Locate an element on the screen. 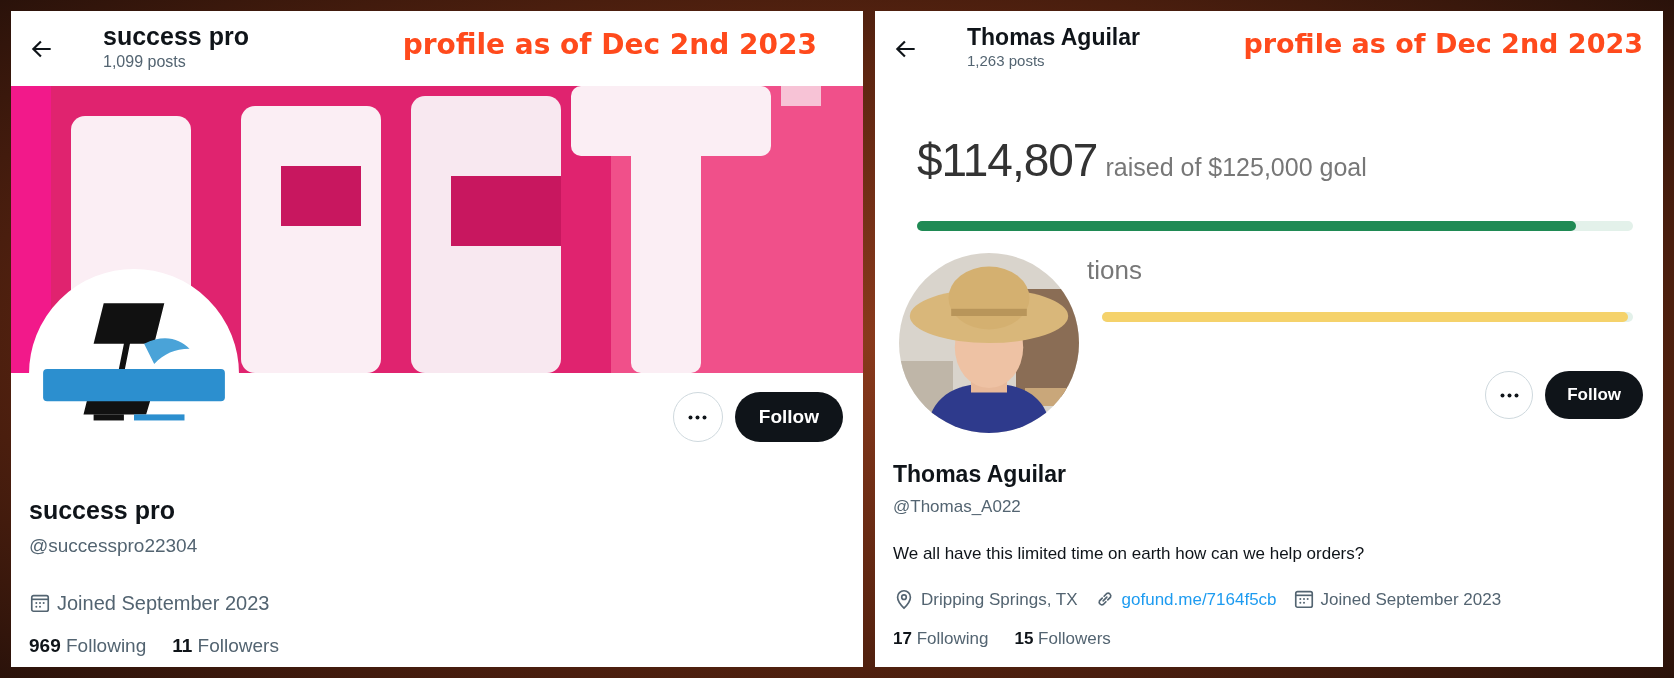 This screenshot has height=678, width=1674. profile-name: success pro is located at coordinates (102, 510).